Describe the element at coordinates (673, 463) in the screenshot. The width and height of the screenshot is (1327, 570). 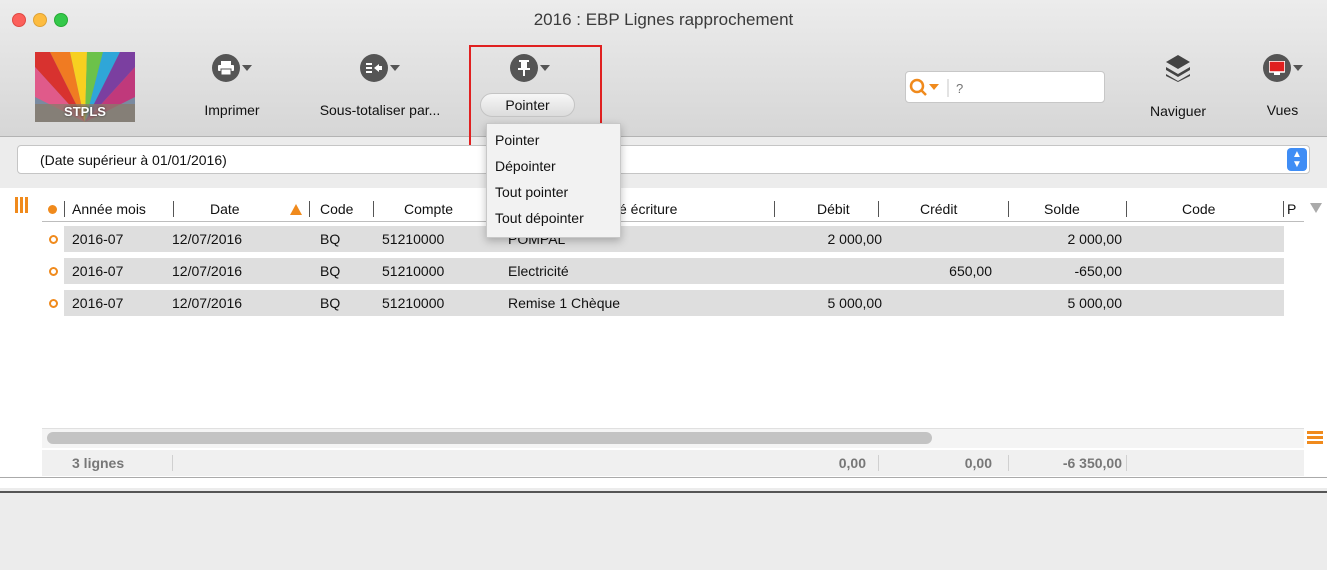
I see `totals-row: 3 lignes 0,00 0,00 -6 350,00` at that location.